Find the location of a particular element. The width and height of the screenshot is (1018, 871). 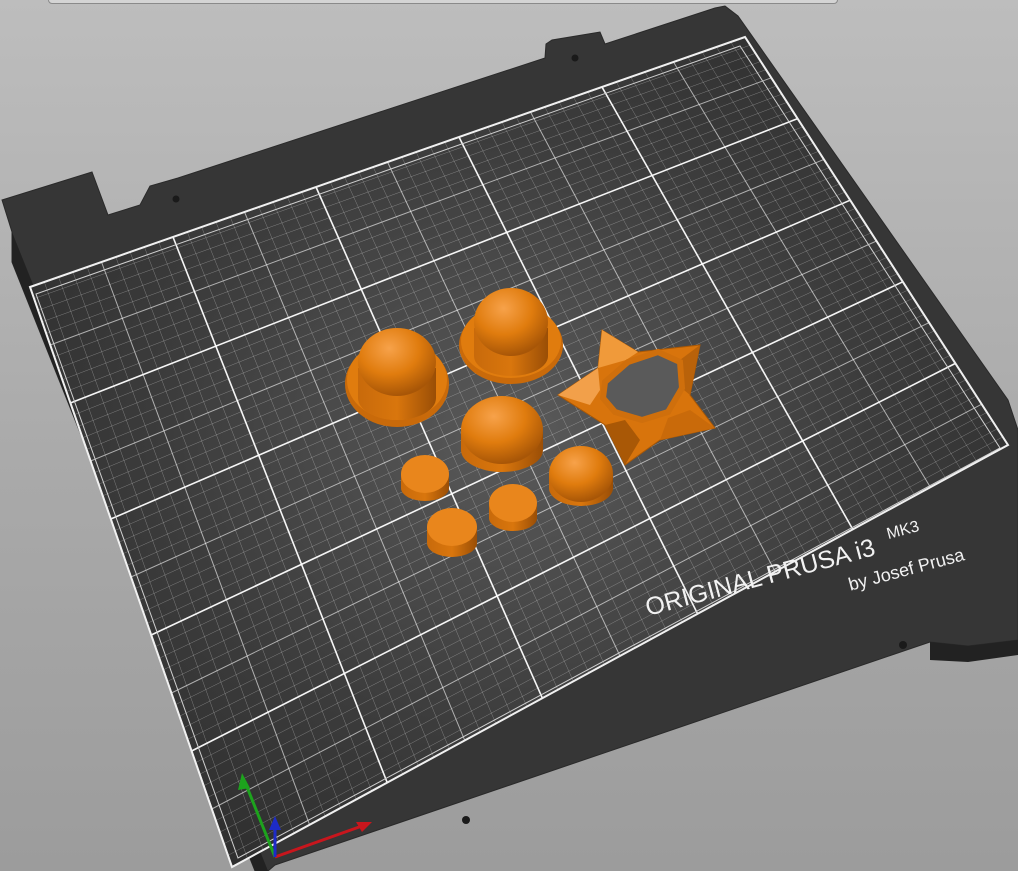

dome-center is located at coordinates (502, 434).